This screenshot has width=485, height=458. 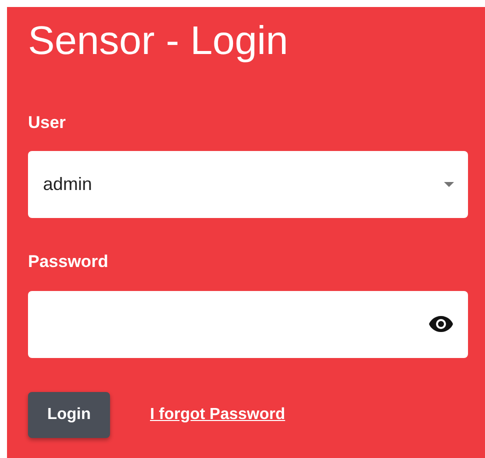 I want to click on show-password-eye-icon, so click(x=441, y=323).